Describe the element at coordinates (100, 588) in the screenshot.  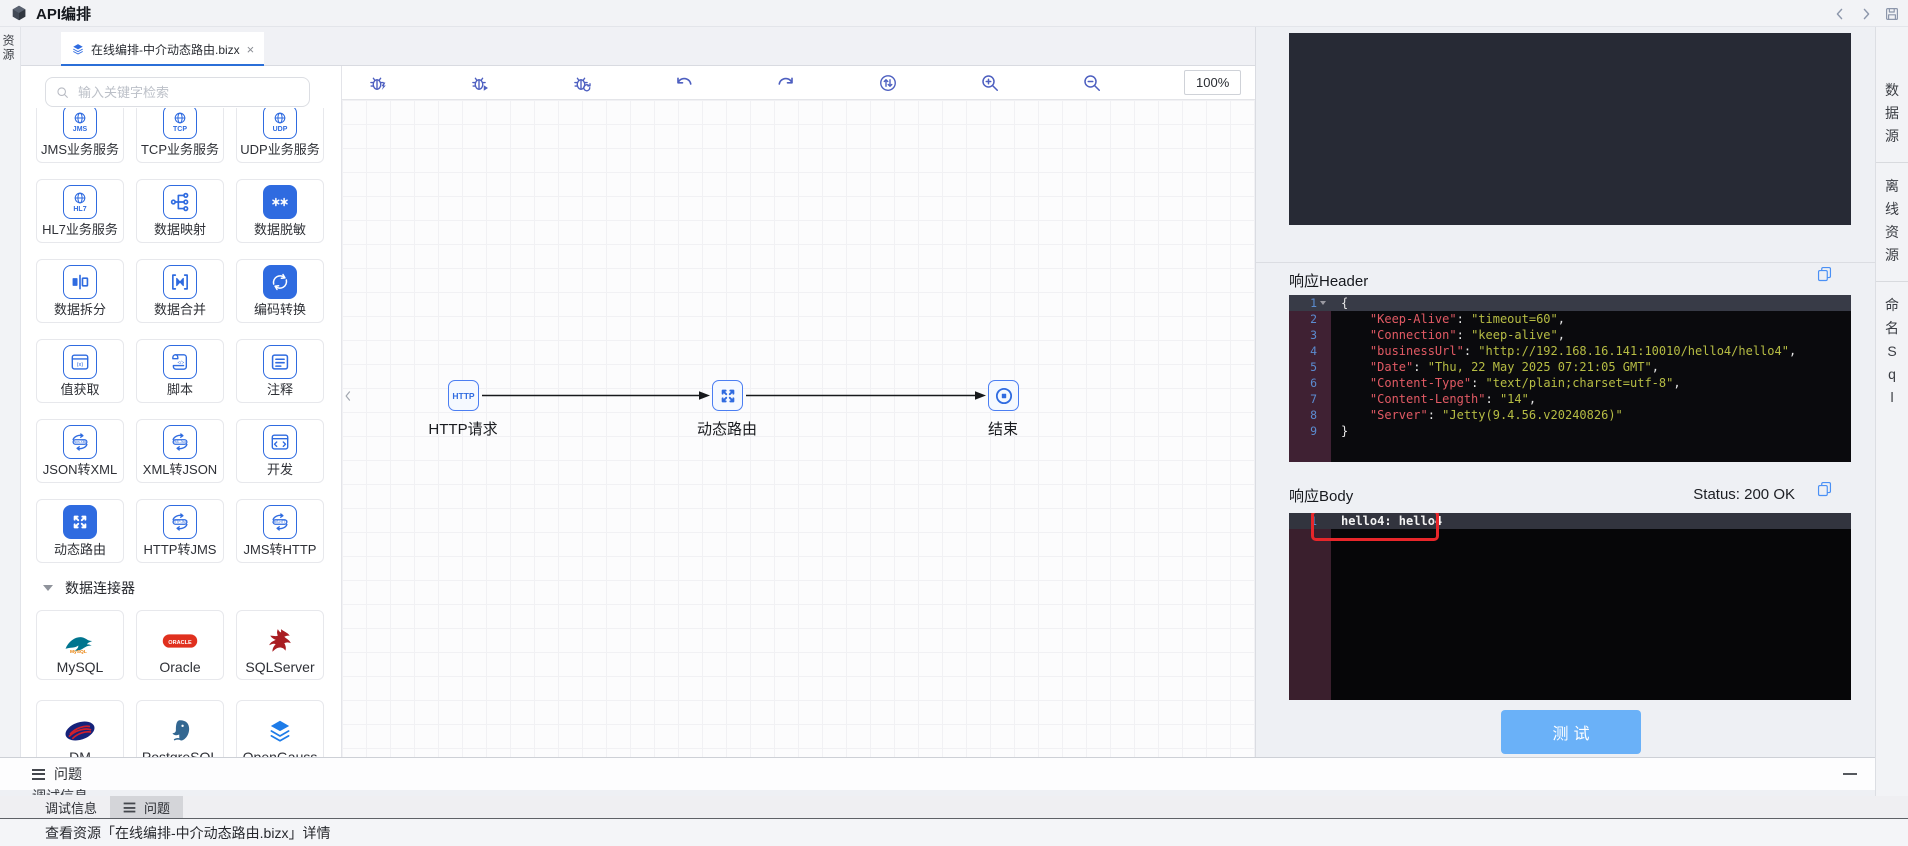
I see `section-label: 数据连接器` at that location.